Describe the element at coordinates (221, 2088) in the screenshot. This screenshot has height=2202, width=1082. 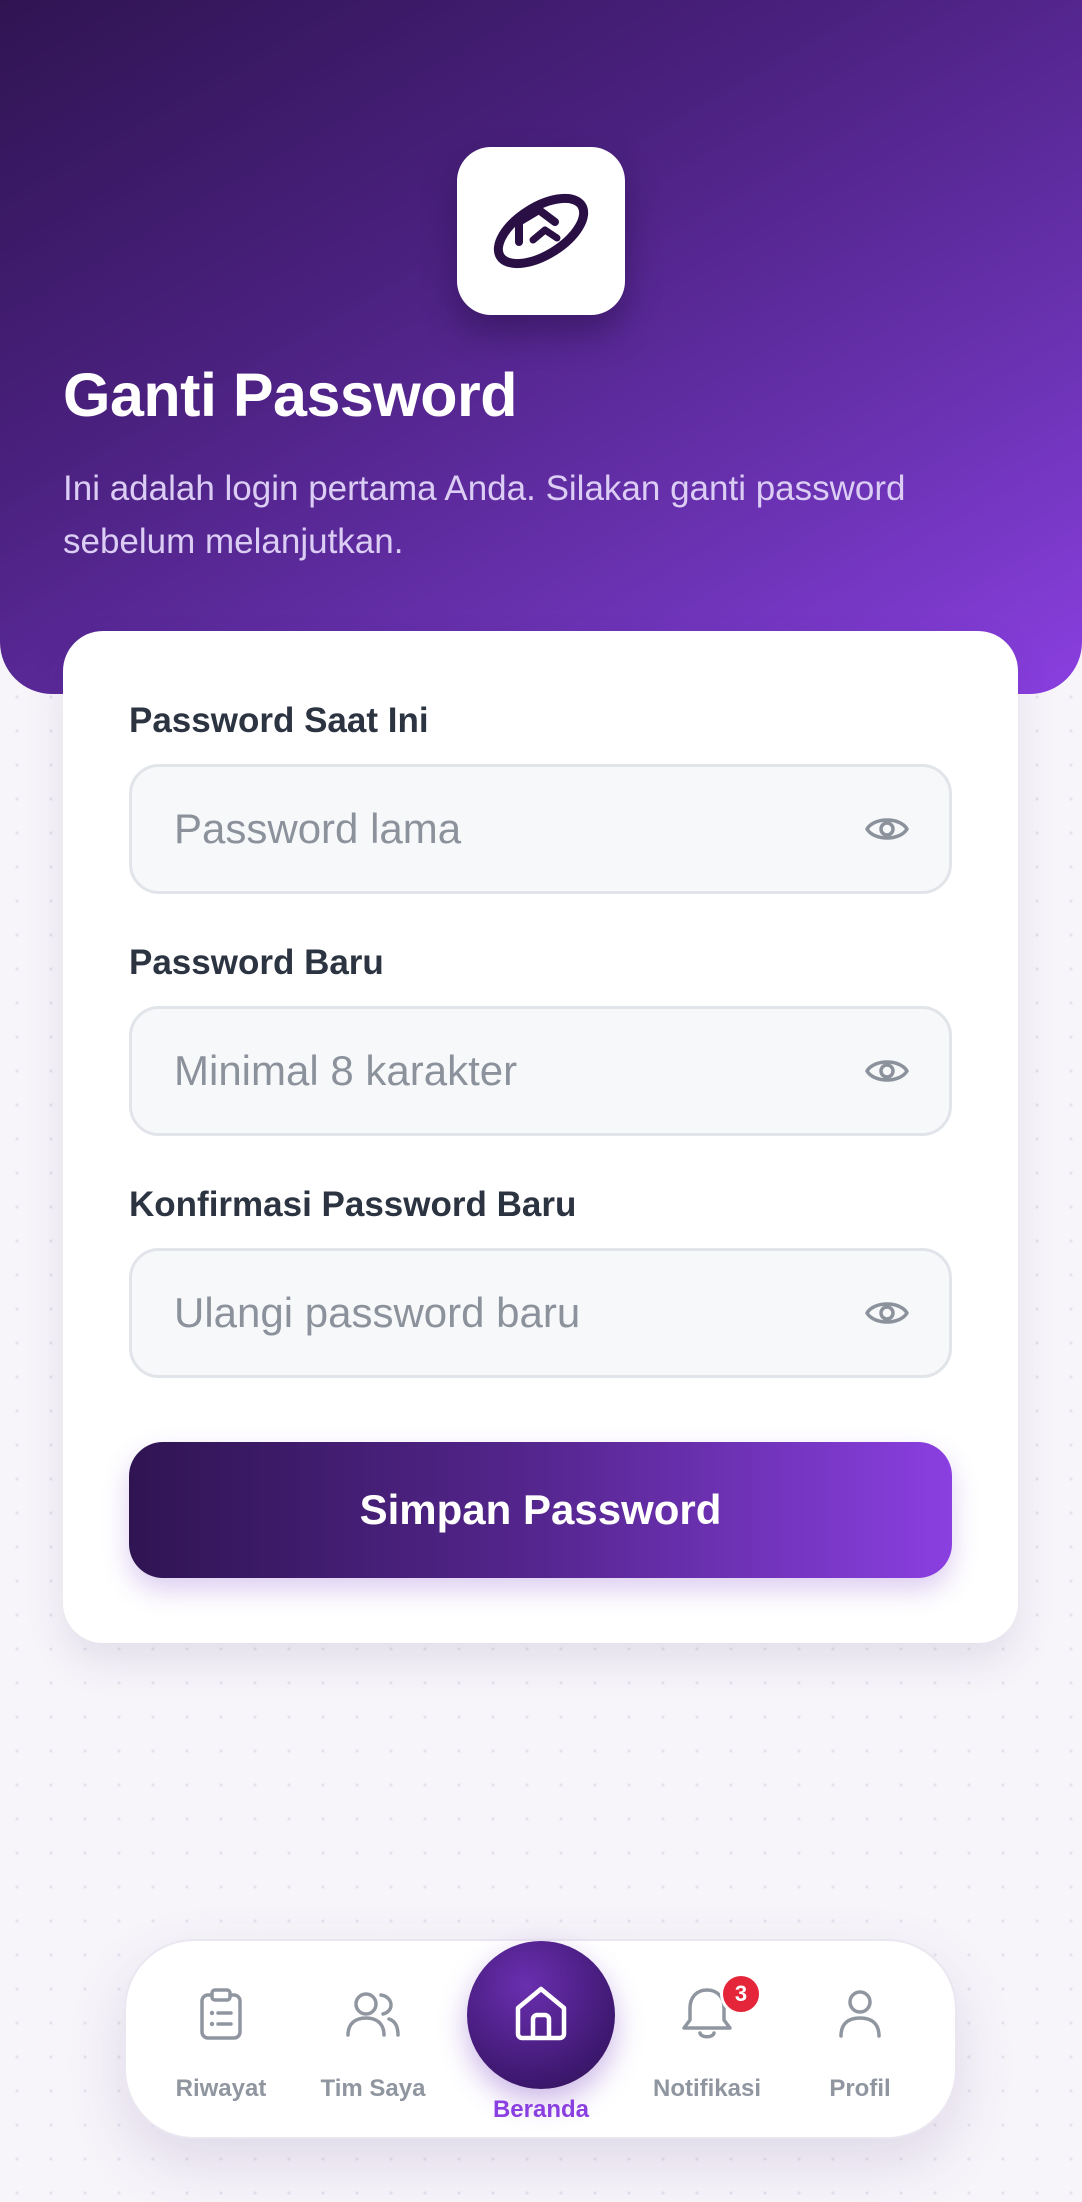
I see `nav-label: Riwayat` at that location.